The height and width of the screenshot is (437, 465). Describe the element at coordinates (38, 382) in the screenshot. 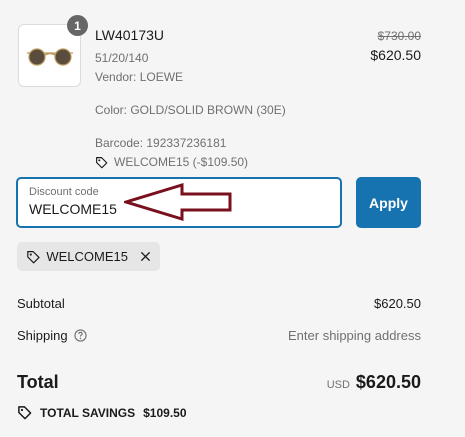

I see `total-label: Total` at that location.